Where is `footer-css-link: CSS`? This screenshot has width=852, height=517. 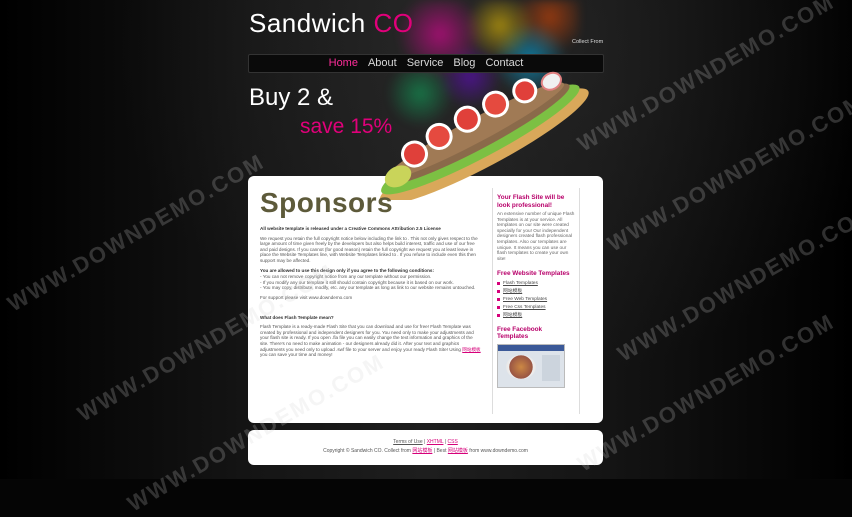 footer-css-link: CSS is located at coordinates (453, 442).